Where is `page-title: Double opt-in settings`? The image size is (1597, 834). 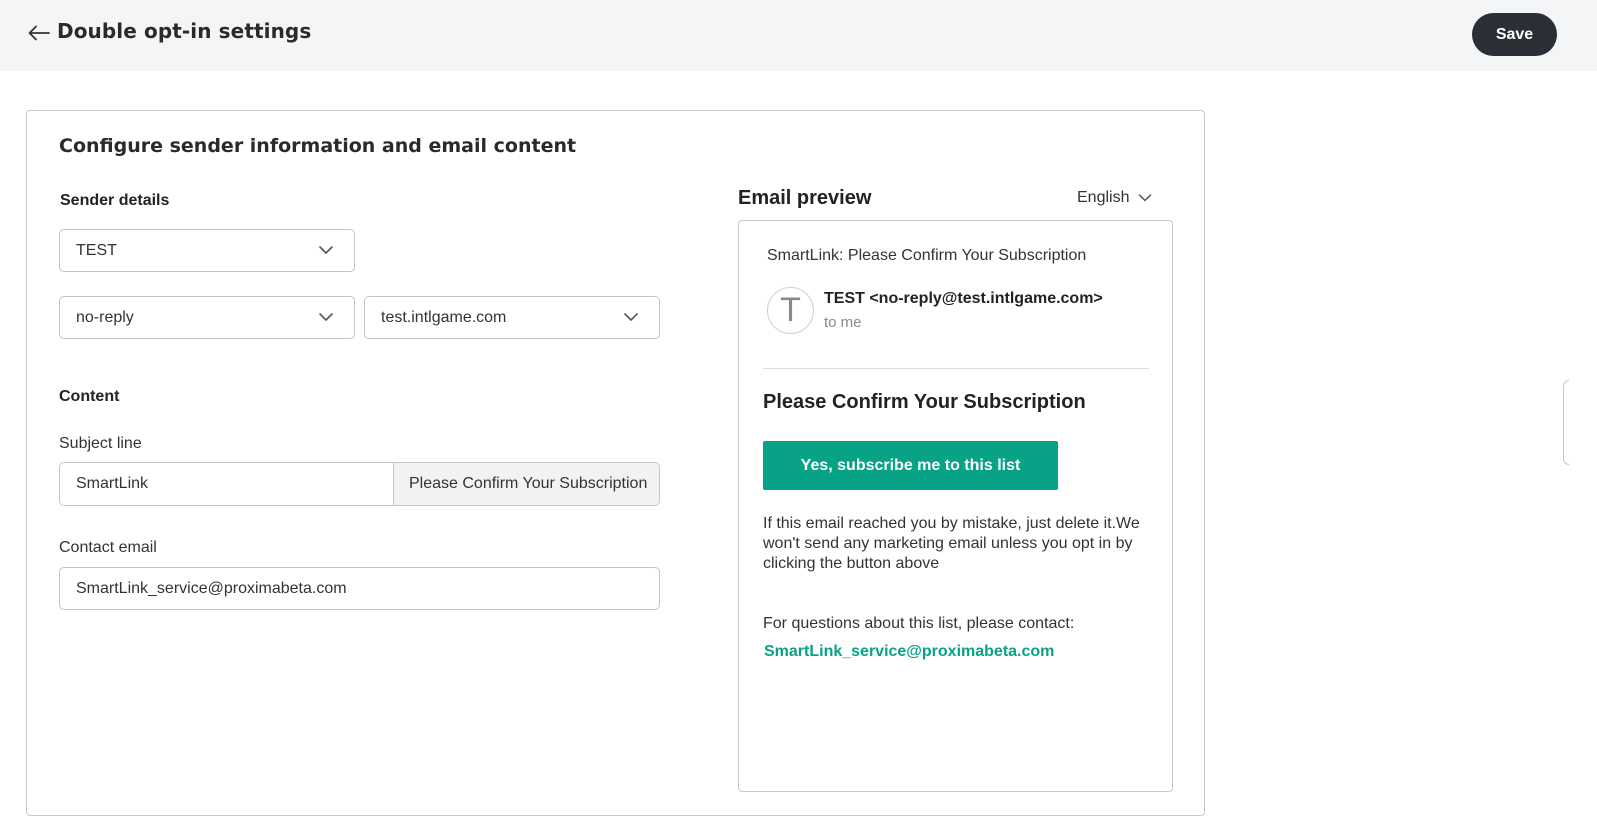 page-title: Double opt-in settings is located at coordinates (184, 31).